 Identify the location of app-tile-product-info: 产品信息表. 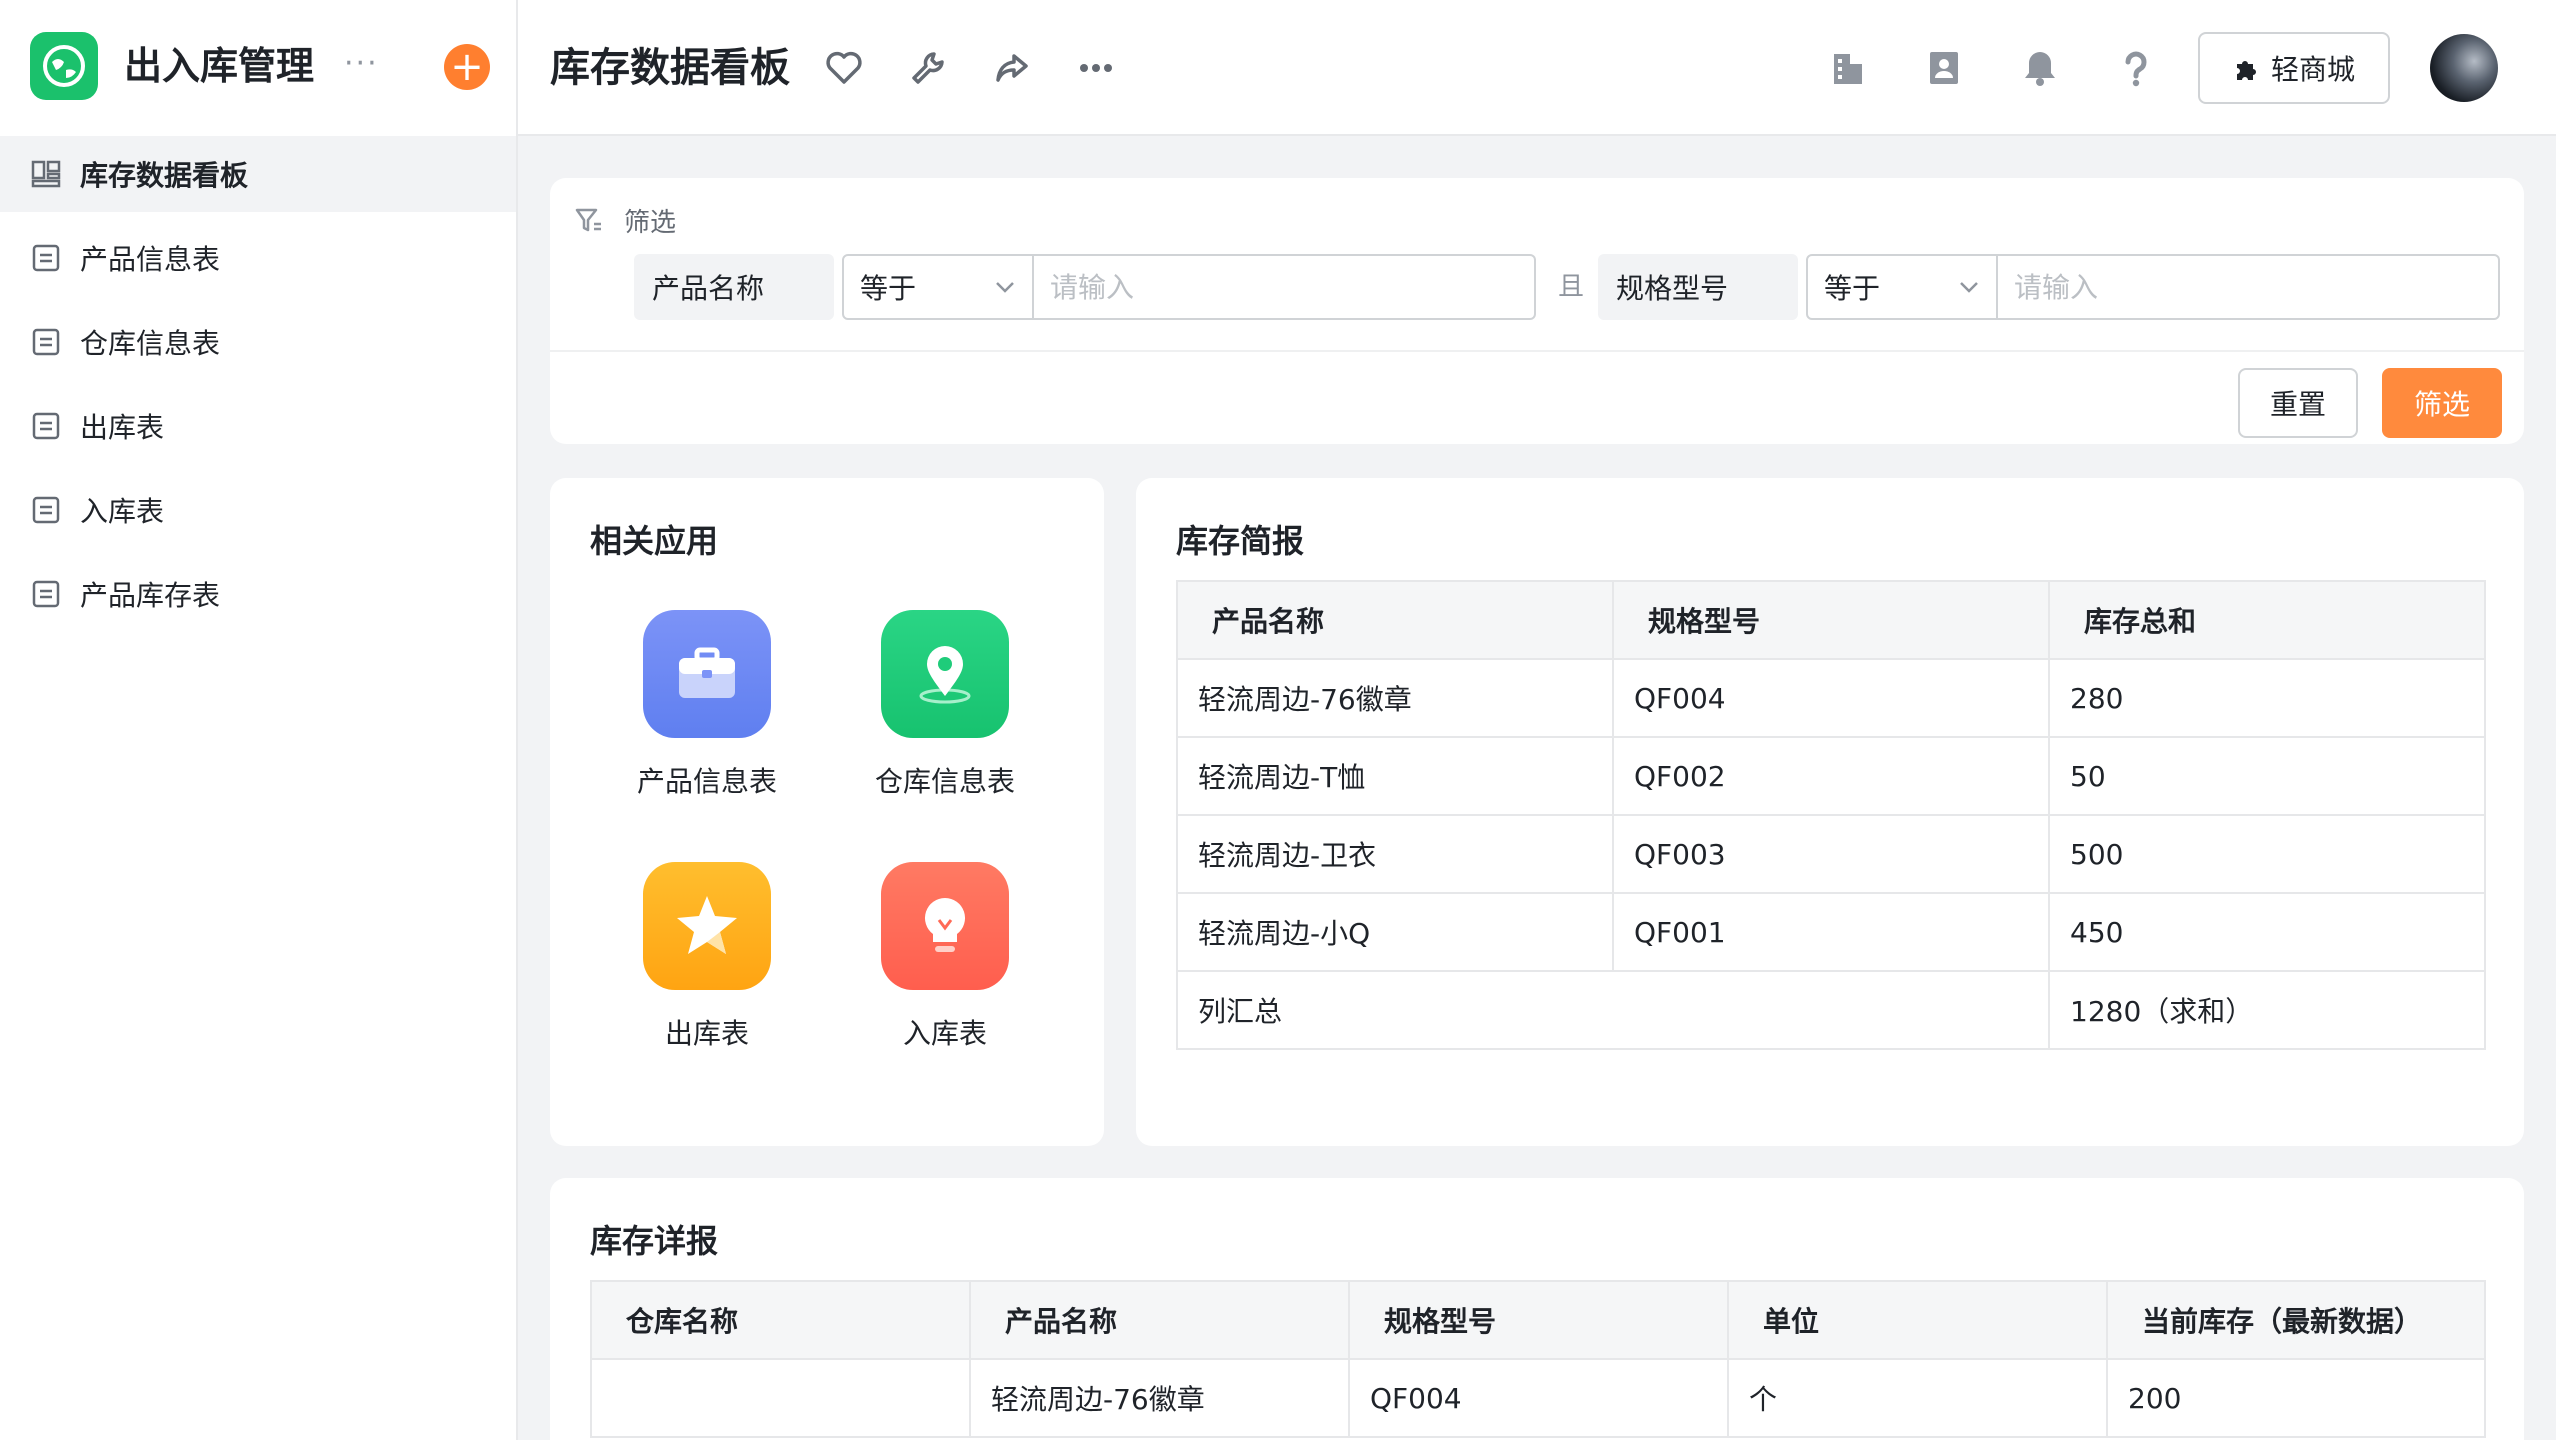
(707, 705).